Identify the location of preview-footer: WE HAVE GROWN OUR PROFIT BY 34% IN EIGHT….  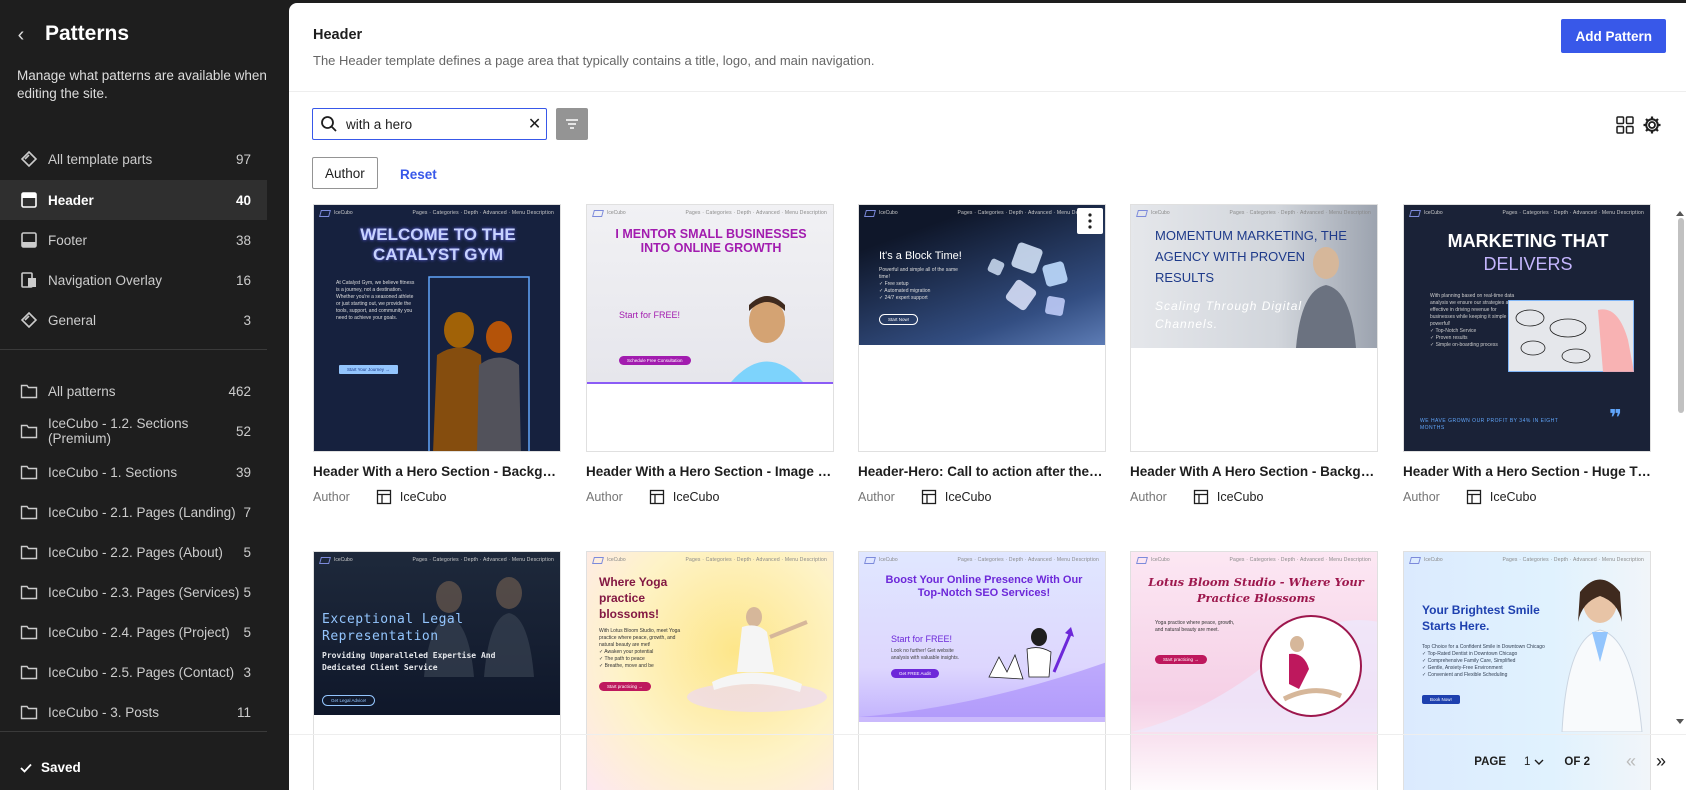
(1489, 424).